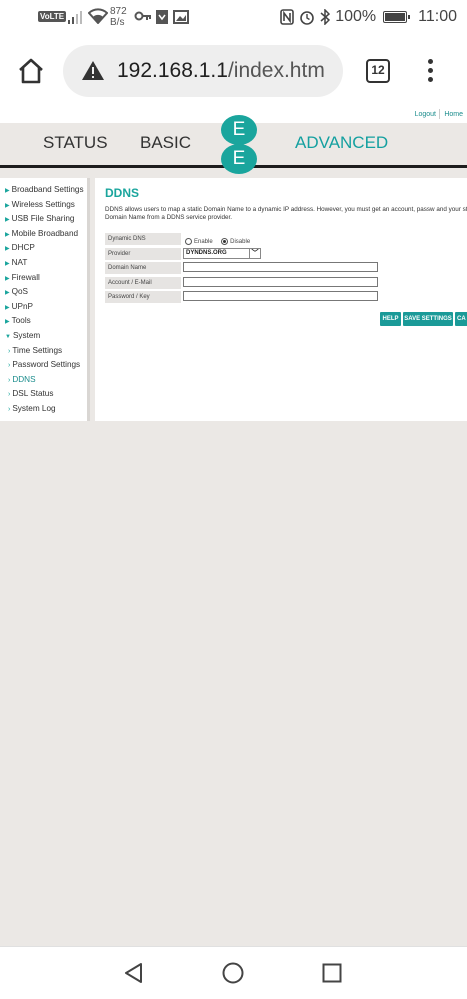  What do you see at coordinates (143, 254) in the screenshot?
I see `provider-label: Provider` at bounding box center [143, 254].